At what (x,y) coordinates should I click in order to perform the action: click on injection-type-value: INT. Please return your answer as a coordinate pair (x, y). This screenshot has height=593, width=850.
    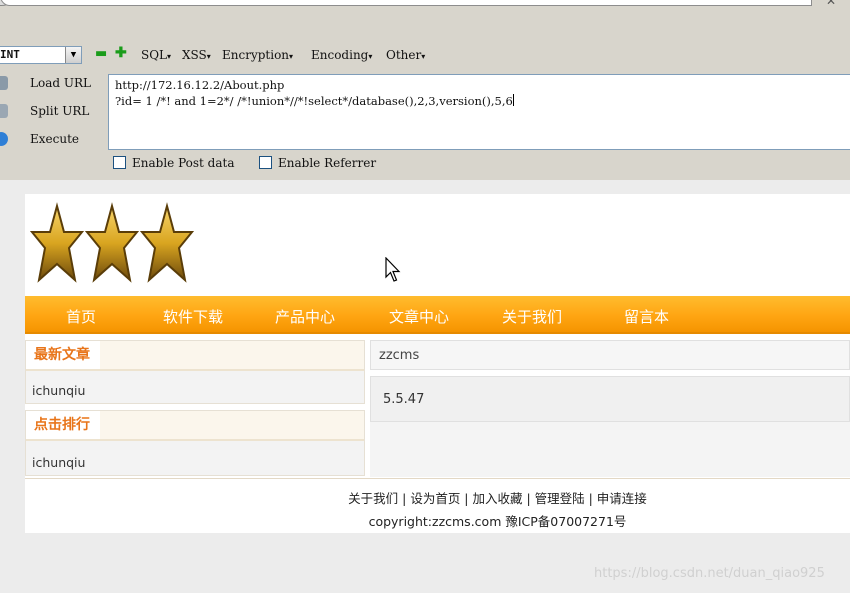
    Looking at the image, I should click on (10, 54).